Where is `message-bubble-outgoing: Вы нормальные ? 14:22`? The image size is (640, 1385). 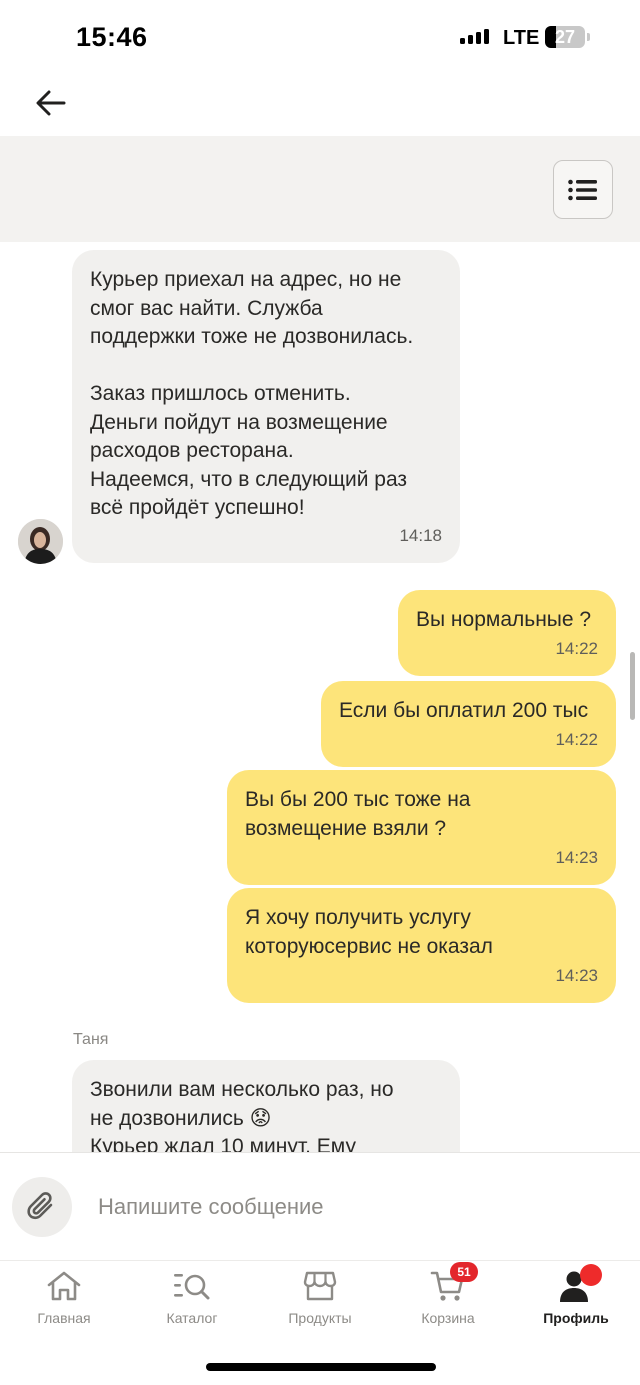
message-bubble-outgoing: Вы нормальные ? 14:22 is located at coordinates (507, 633).